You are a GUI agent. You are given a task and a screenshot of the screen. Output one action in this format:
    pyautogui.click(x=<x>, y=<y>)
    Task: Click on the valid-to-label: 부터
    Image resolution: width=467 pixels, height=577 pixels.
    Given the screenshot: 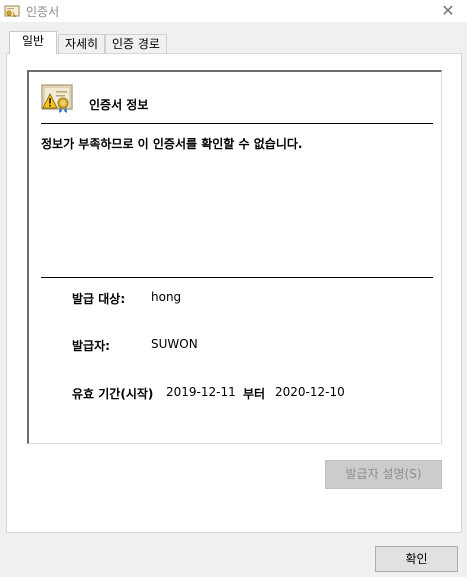 What is the action you would take?
    pyautogui.click(x=254, y=394)
    